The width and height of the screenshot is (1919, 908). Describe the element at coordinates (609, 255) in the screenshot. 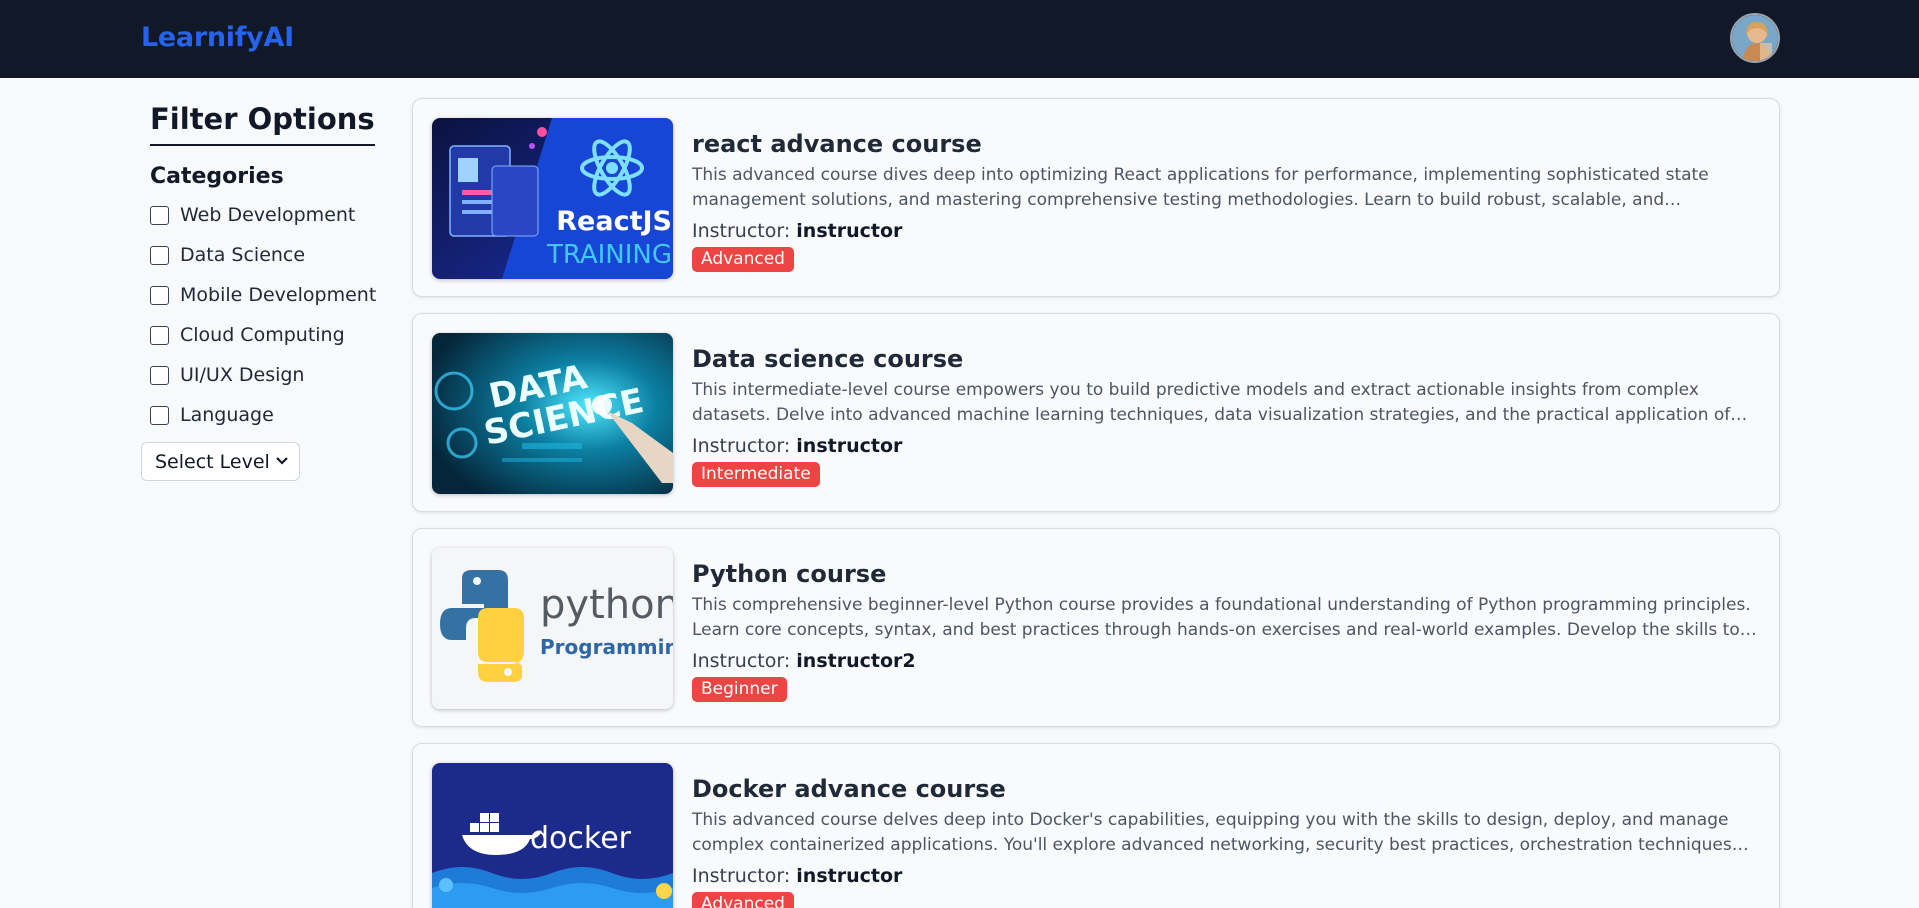

I see `thumb-text: TRAINING` at that location.